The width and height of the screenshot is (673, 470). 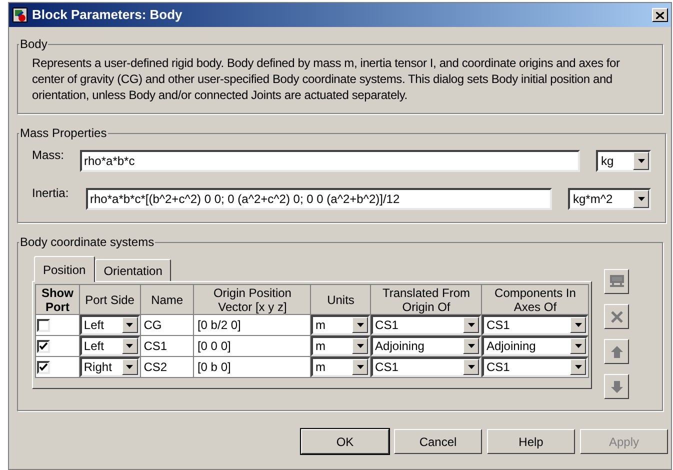 What do you see at coordinates (33, 44) in the screenshot?
I see `group-title: Body` at bounding box center [33, 44].